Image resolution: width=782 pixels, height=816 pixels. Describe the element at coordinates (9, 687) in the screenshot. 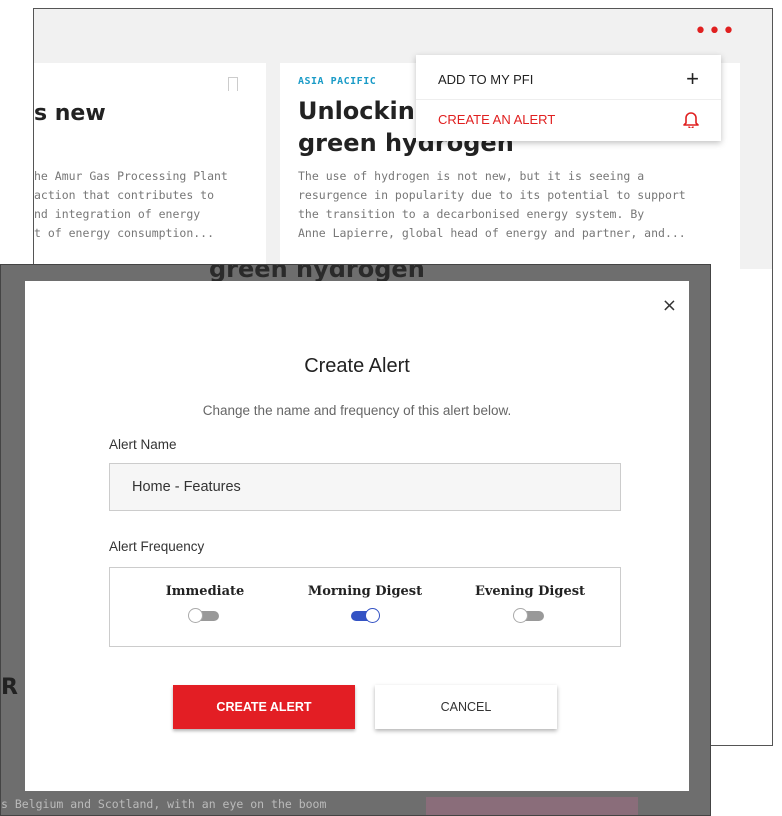

I see `background-heading: R` at that location.